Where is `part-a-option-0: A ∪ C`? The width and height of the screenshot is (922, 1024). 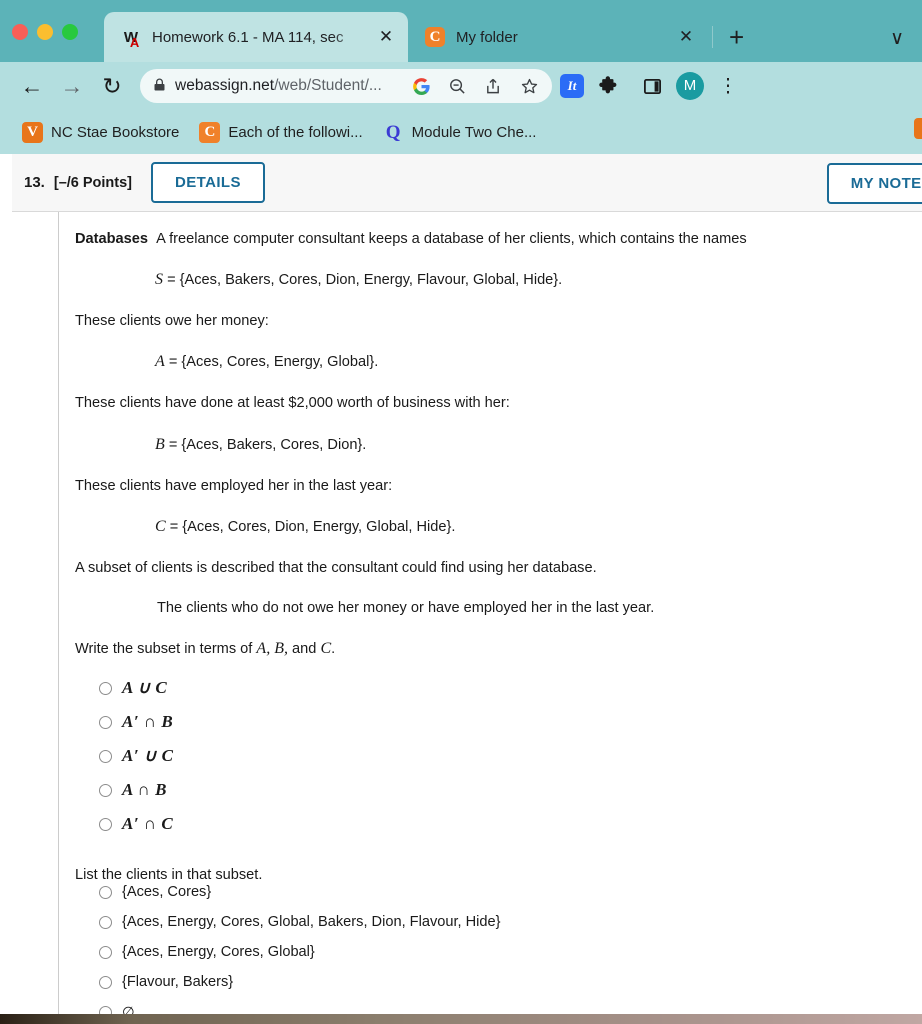 part-a-option-0: A ∪ C is located at coordinates (510, 688).